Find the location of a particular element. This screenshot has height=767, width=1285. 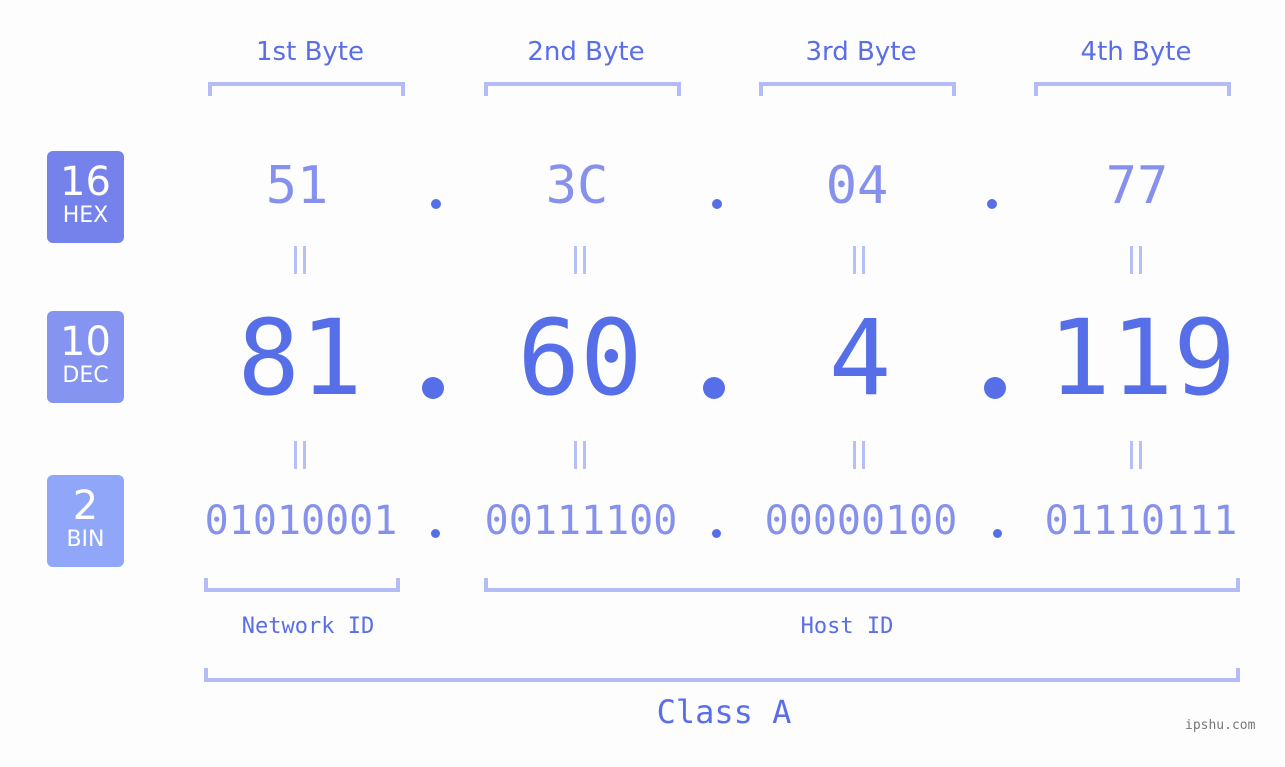

dec-badge-number: 10 is located at coordinates (85, 342).